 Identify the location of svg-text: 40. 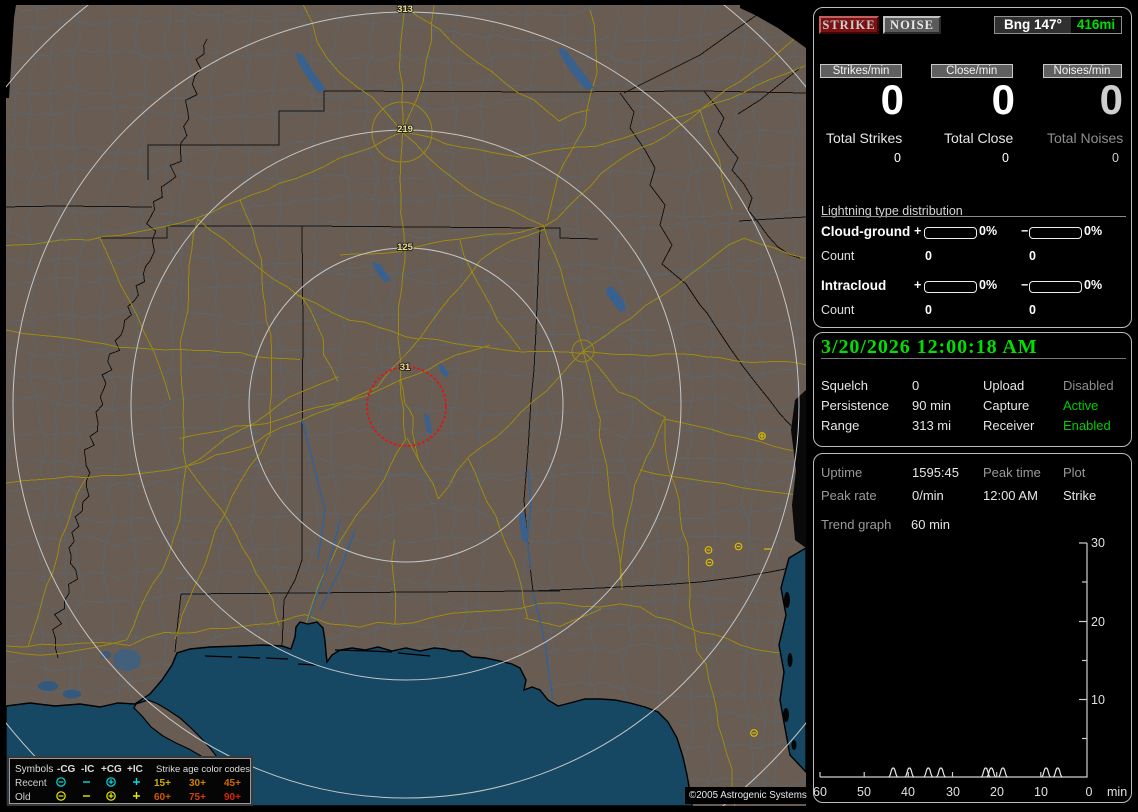
(908, 792).